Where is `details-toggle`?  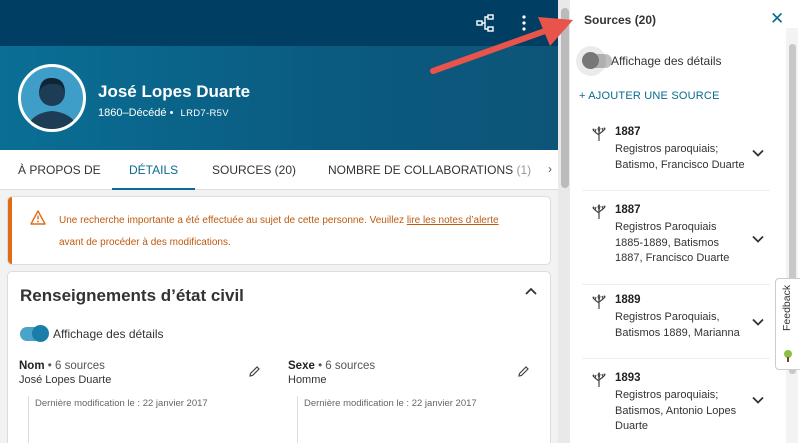 details-toggle is located at coordinates (34, 333).